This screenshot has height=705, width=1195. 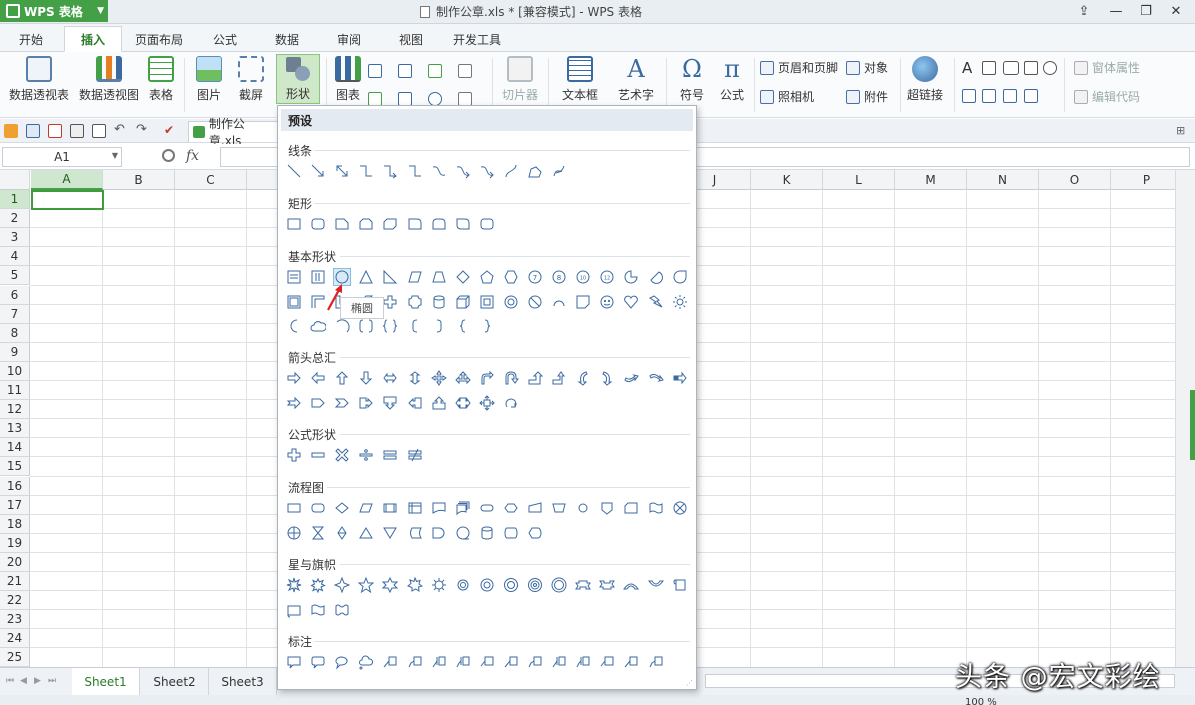 What do you see at coordinates (15, 581) in the screenshot?
I see `row-header-21: 21` at bounding box center [15, 581].